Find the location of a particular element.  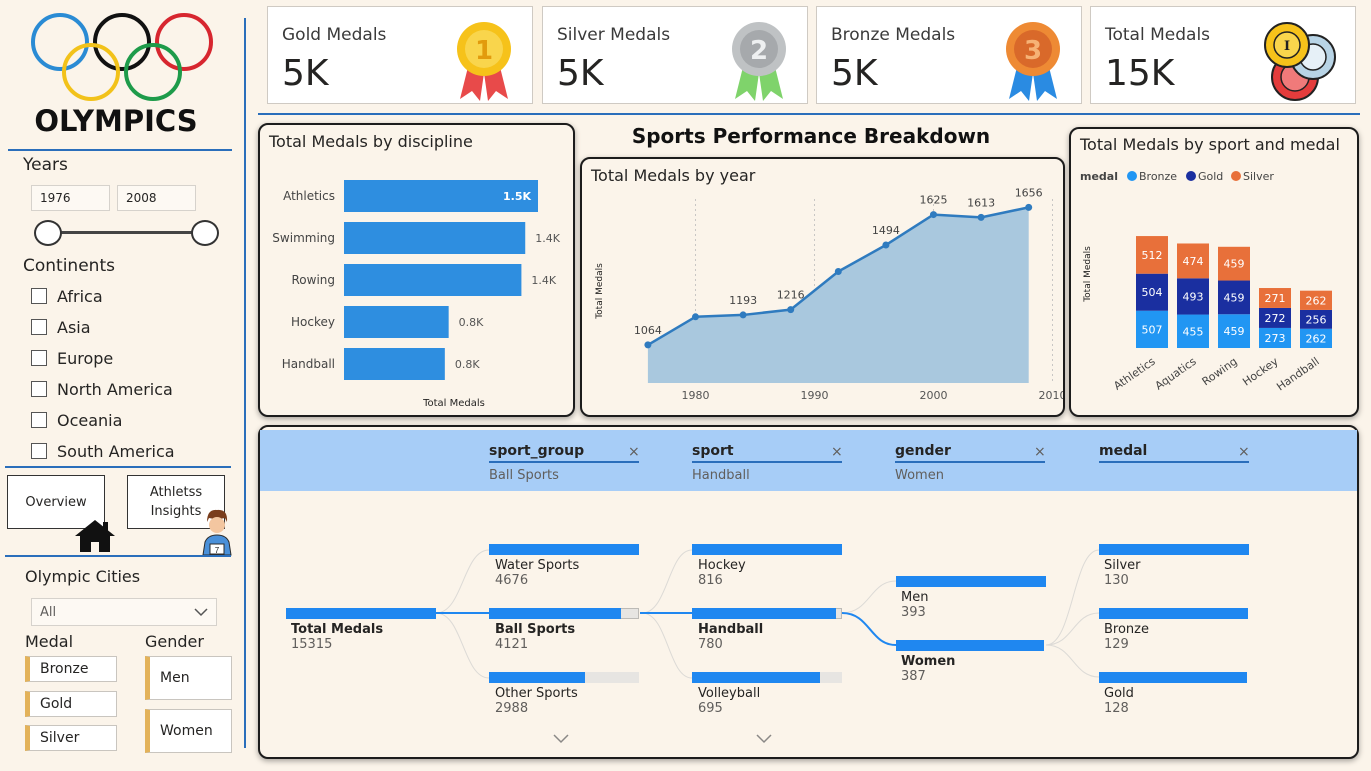

year-slider-start-handle is located at coordinates (48, 233).